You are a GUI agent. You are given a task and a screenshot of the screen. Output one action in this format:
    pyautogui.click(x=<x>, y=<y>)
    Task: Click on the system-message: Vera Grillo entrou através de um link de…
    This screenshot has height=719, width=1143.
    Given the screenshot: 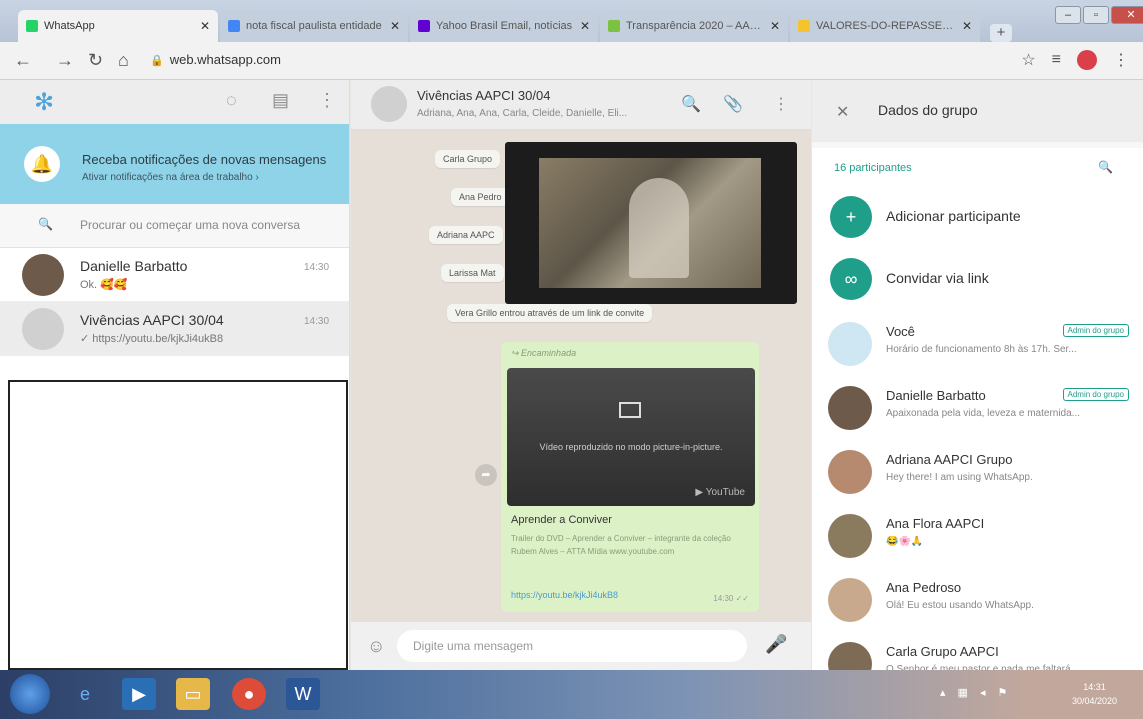 What is the action you would take?
    pyautogui.click(x=550, y=313)
    